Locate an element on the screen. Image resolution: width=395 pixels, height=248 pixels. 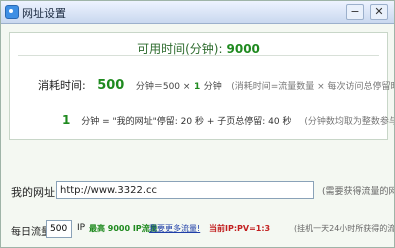
url-hint: (需要获得流量的网址) is located at coordinates (358, 192).